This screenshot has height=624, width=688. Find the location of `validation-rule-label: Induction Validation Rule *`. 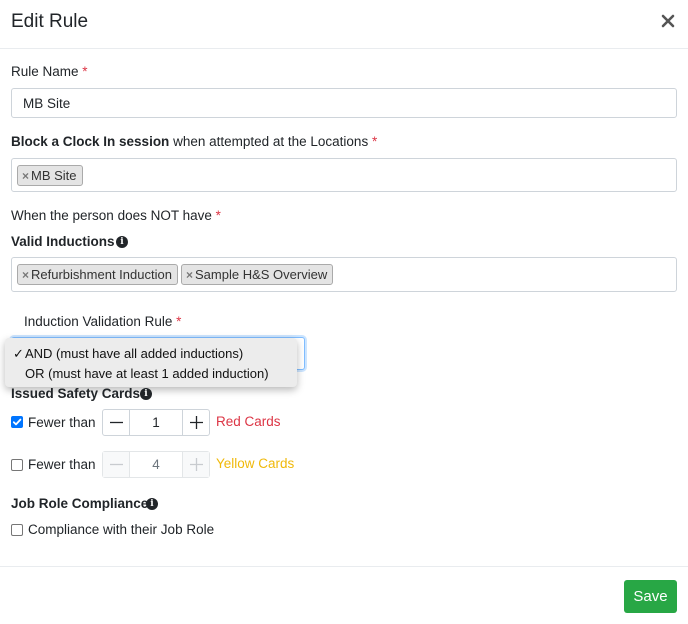

validation-rule-label: Induction Validation Rule * is located at coordinates (103, 321).